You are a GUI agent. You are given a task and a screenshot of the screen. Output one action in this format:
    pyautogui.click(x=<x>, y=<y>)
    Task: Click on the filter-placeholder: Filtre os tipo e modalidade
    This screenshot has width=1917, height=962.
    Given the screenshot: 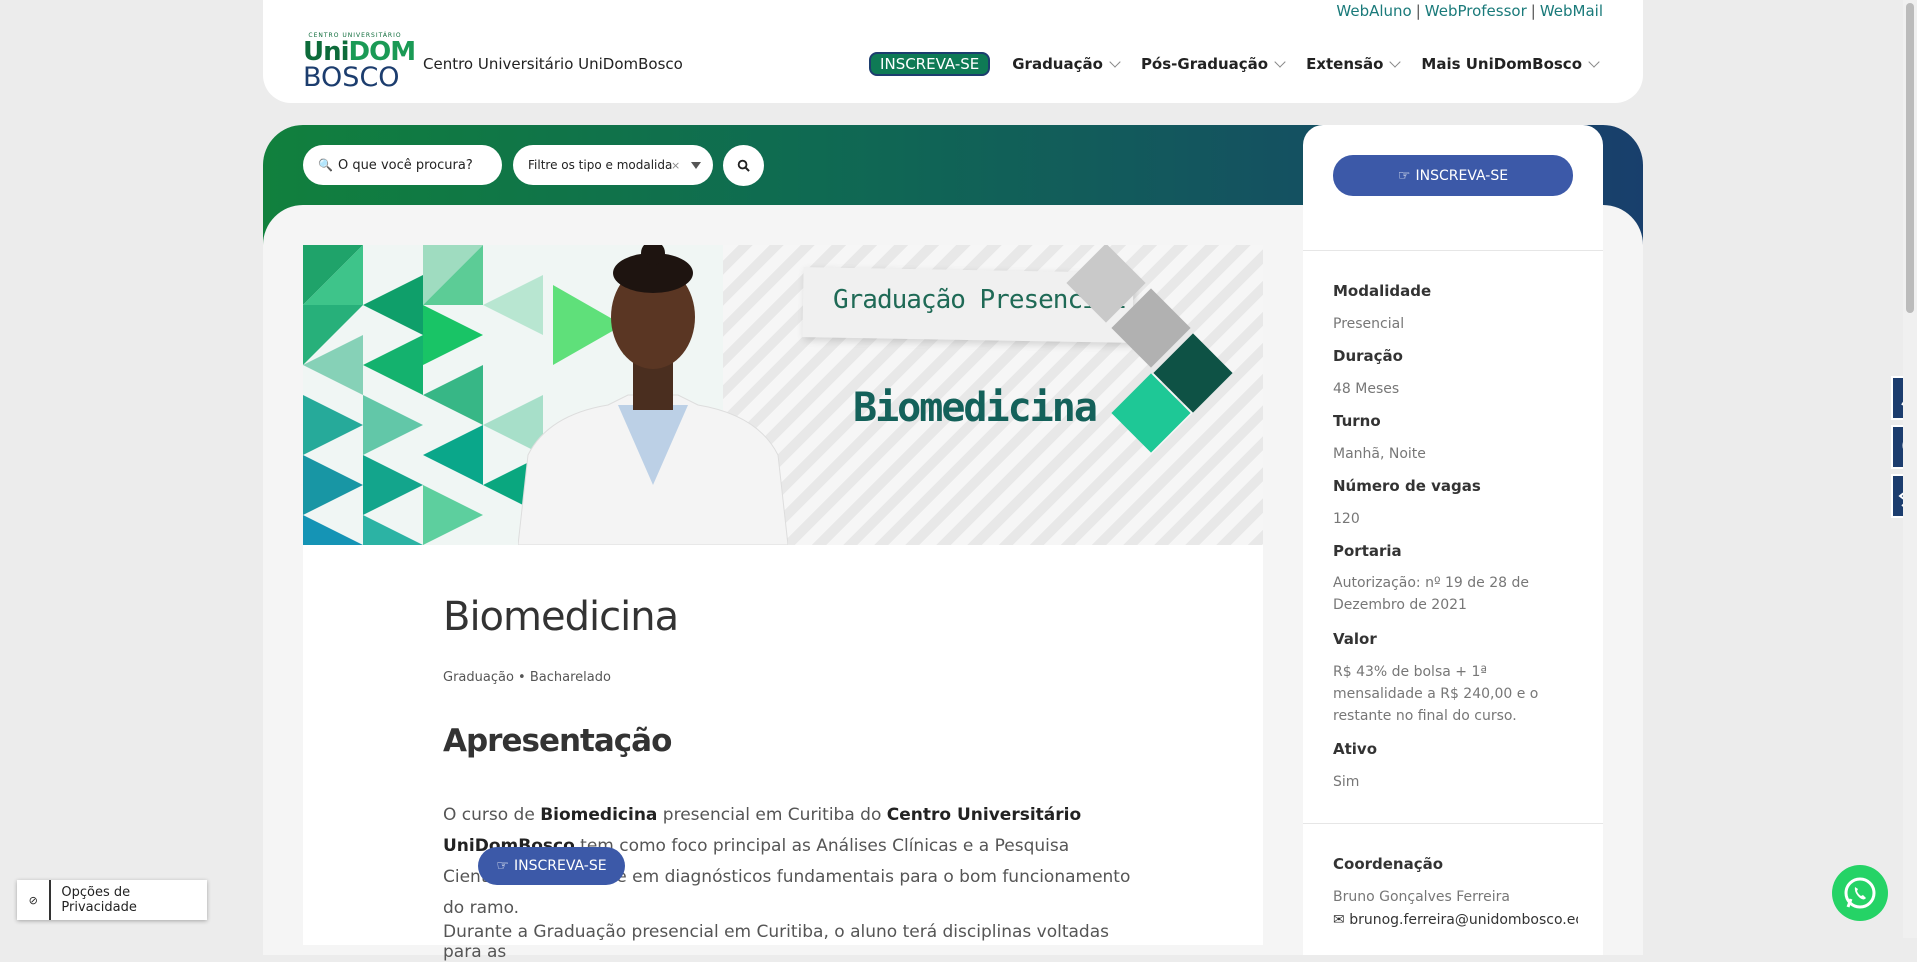 What is the action you would take?
    pyautogui.click(x=600, y=165)
    